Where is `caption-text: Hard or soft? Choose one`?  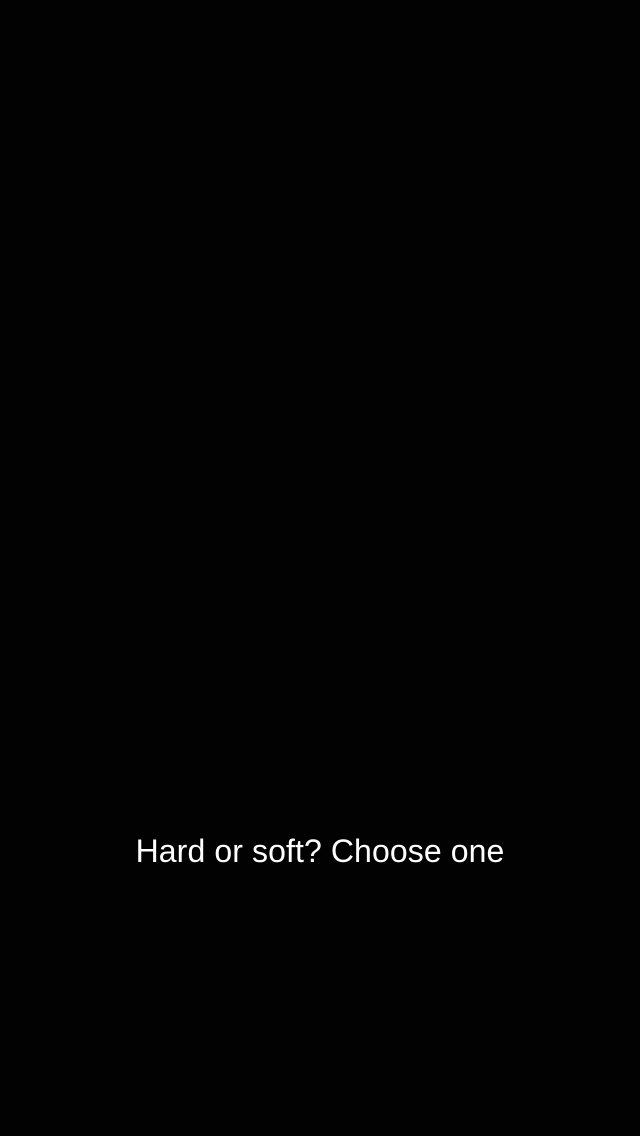
caption-text: Hard or soft? Choose one is located at coordinates (320, 851).